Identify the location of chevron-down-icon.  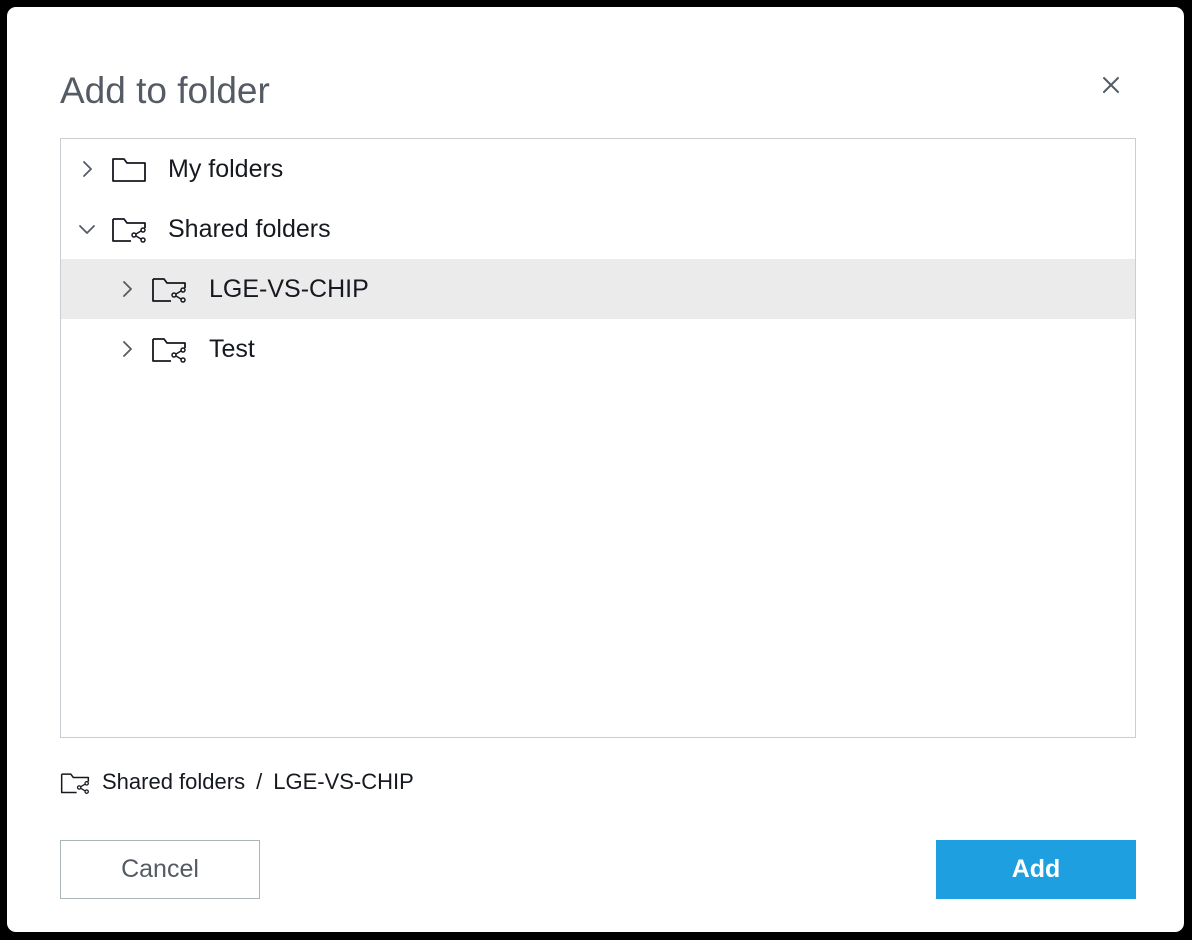
(87, 229).